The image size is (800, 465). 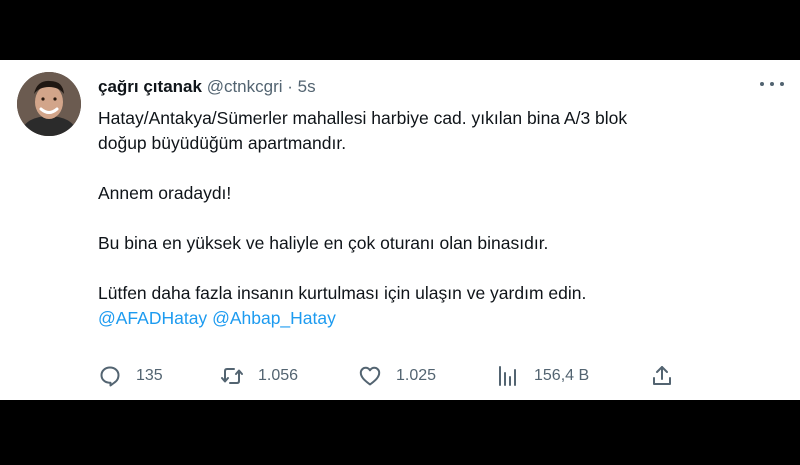 What do you see at coordinates (165, 193) in the screenshot?
I see `tweet-line: Annem oradaydı!` at bounding box center [165, 193].